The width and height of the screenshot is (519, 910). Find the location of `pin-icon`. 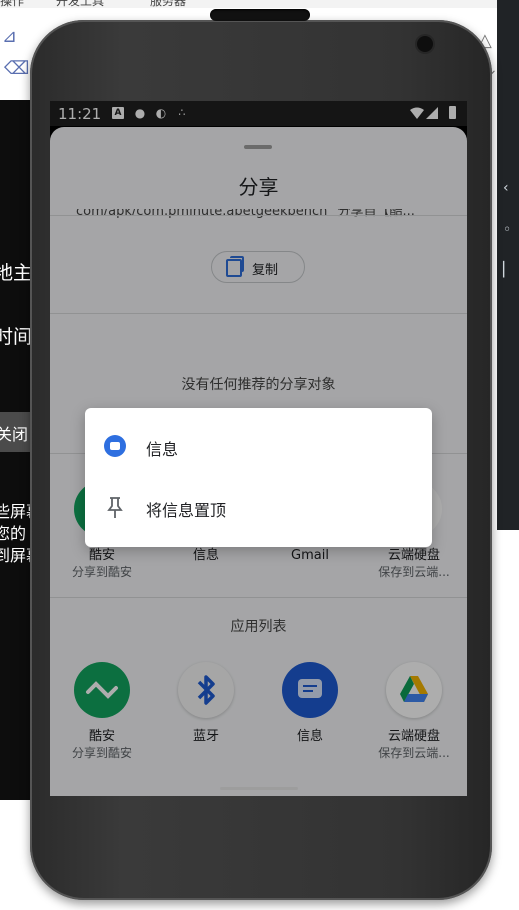

pin-icon is located at coordinates (115, 507).